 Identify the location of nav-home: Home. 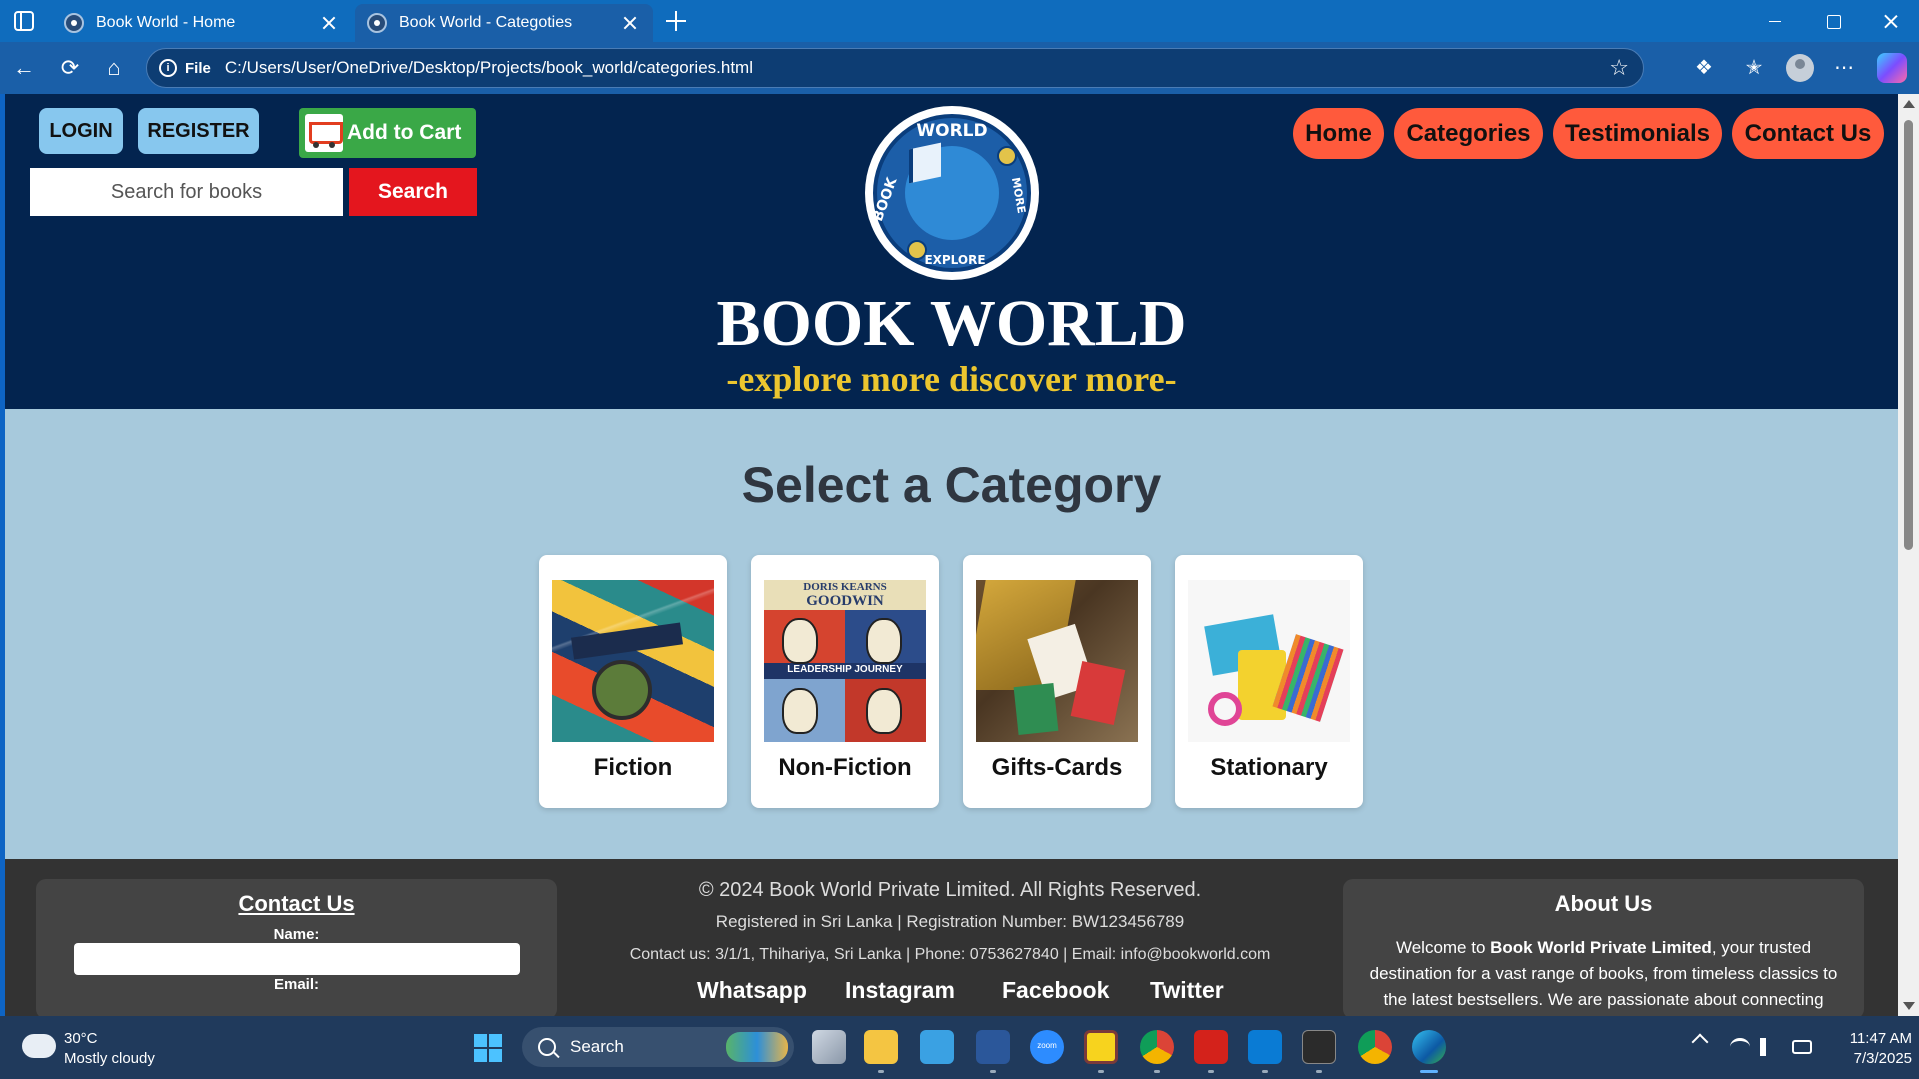
(1338, 133).